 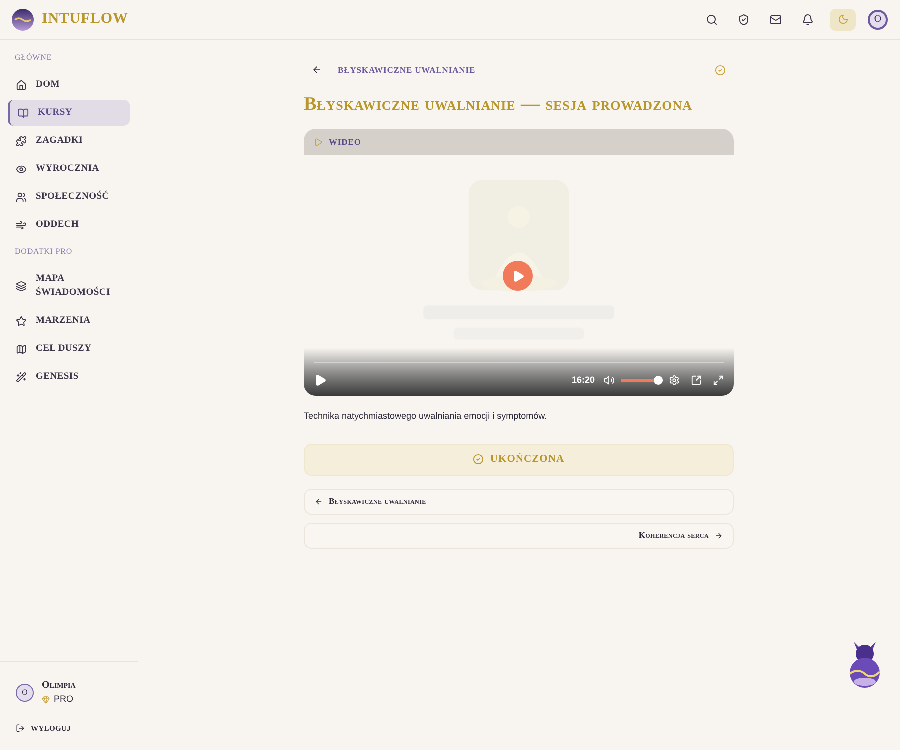 I want to click on sidebar-item: MARZENIA, so click(x=69, y=321).